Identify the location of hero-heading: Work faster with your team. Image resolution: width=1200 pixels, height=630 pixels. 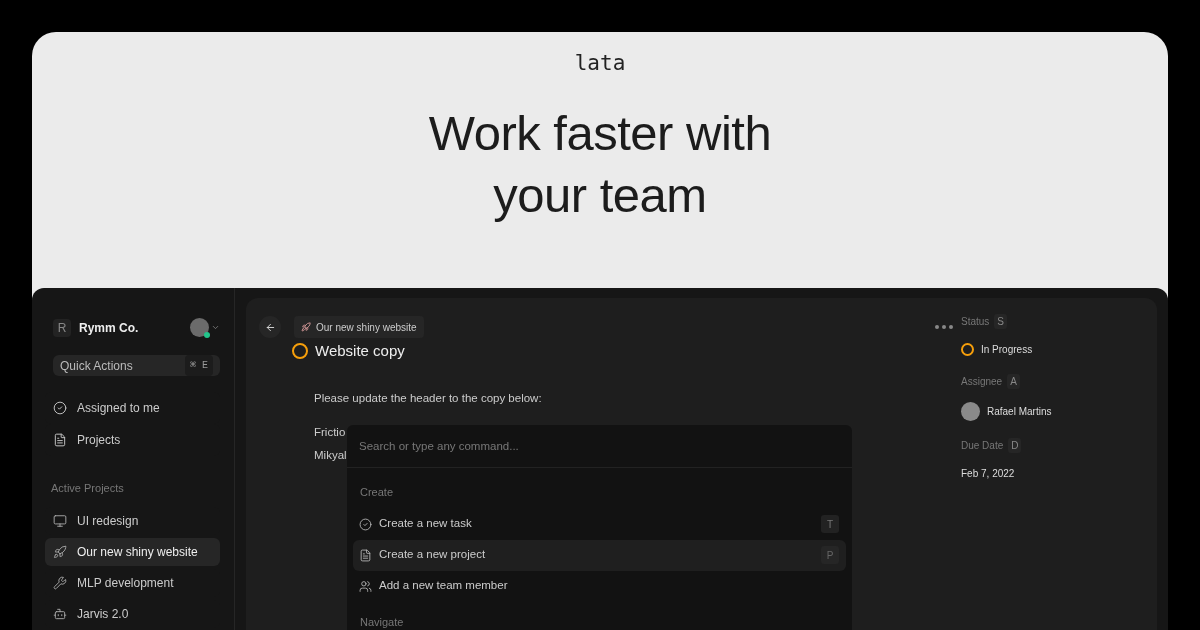
(600, 164).